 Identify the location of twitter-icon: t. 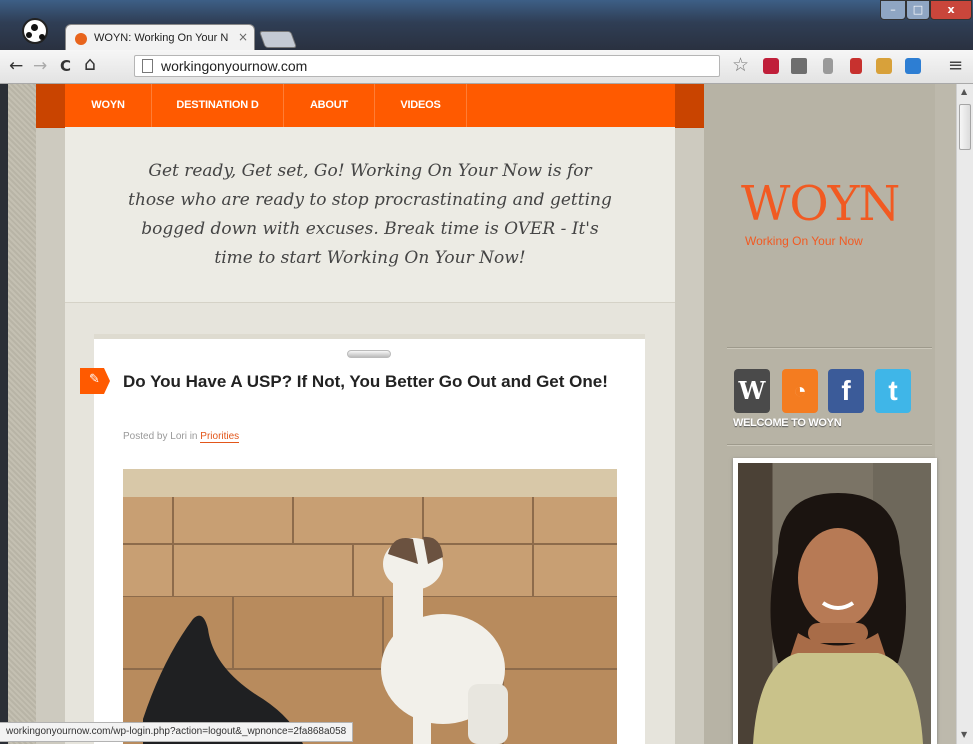
(893, 391).